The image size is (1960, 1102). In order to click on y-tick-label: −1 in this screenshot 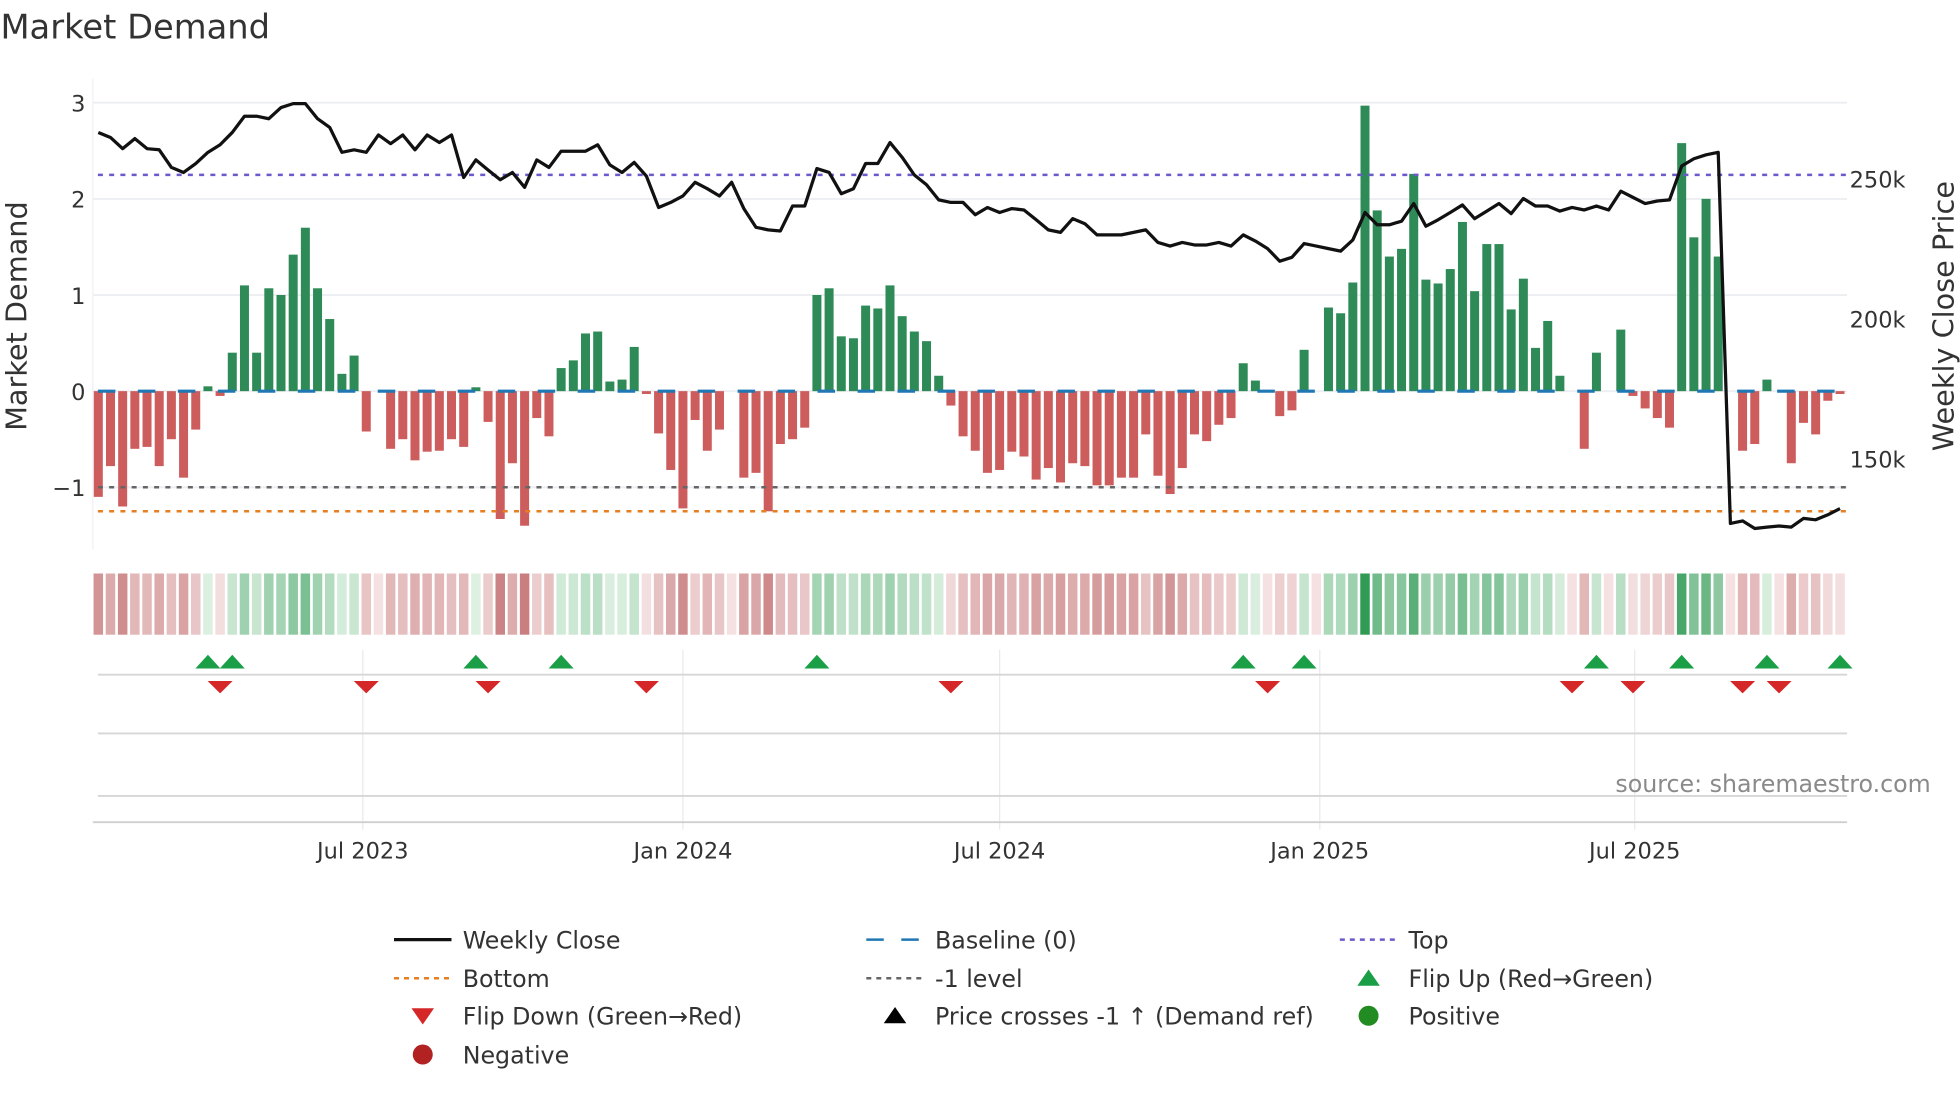, I will do `click(68, 489)`.